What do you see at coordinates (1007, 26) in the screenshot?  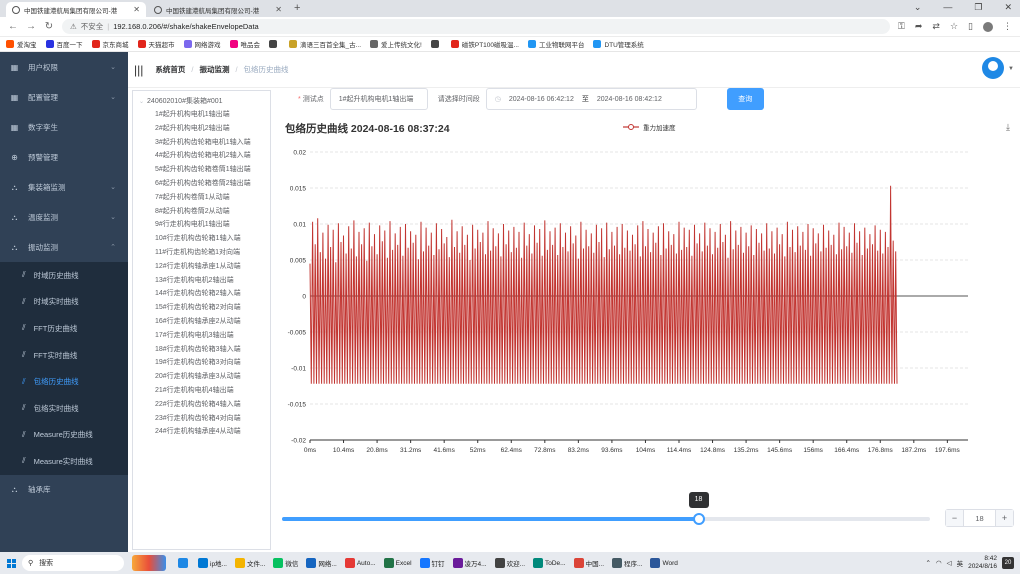 I see `menu-dots-icon: ⋮` at bounding box center [1007, 26].